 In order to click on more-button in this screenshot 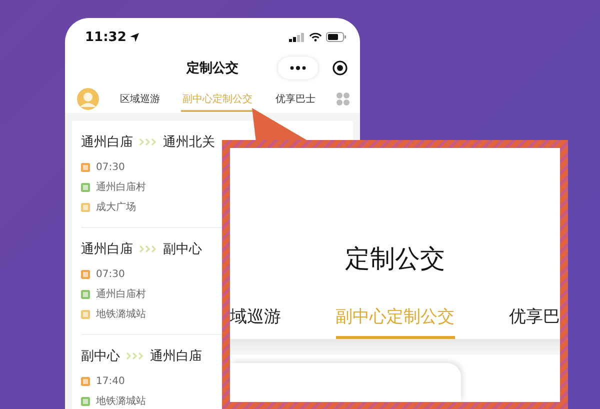, I will do `click(298, 68)`.